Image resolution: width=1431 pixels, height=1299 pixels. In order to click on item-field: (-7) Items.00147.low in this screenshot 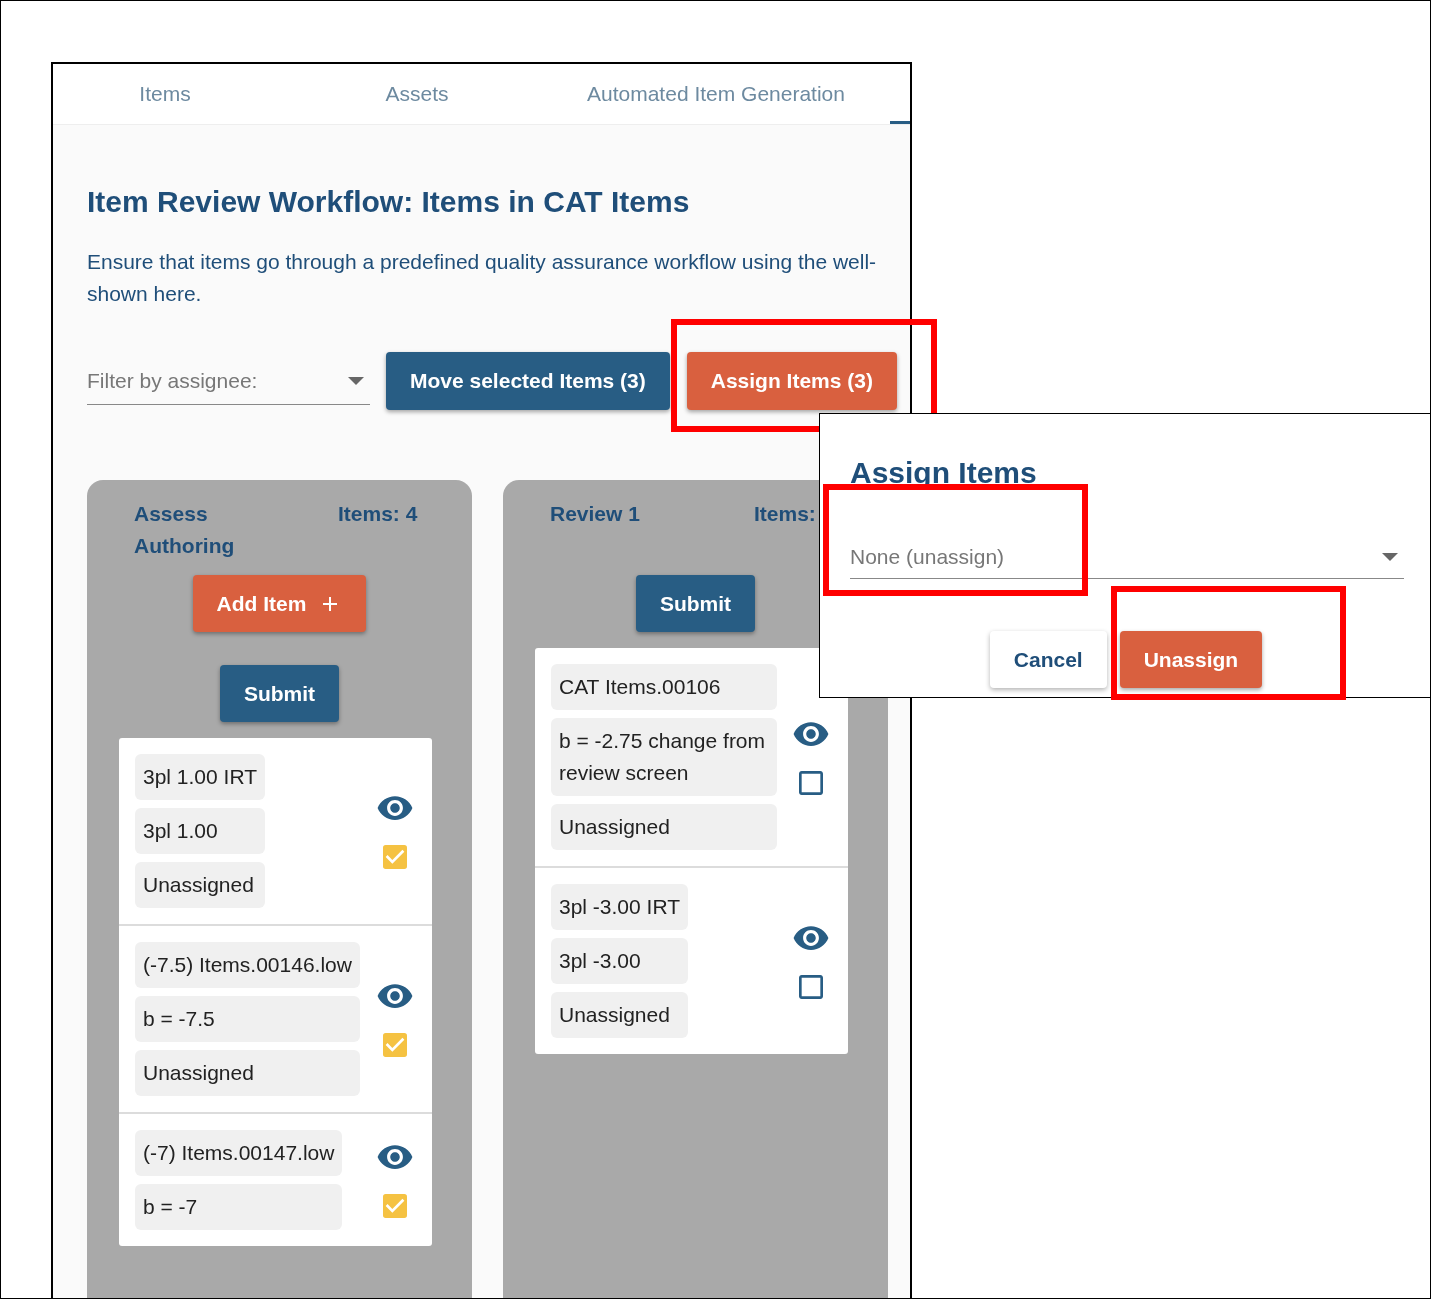, I will do `click(239, 1153)`.